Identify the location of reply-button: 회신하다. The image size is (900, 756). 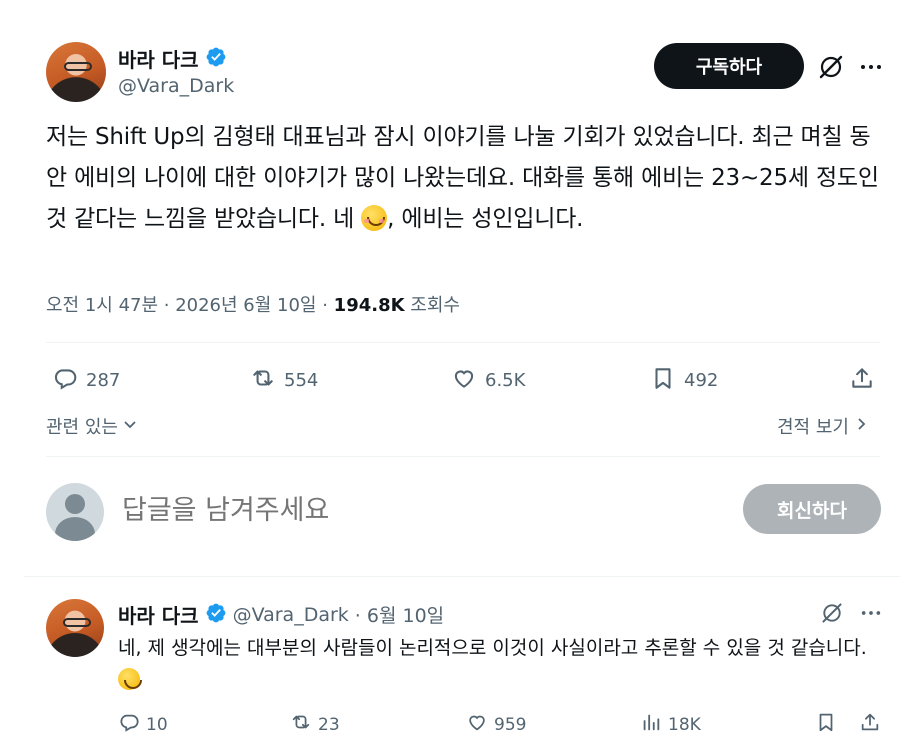
(812, 509).